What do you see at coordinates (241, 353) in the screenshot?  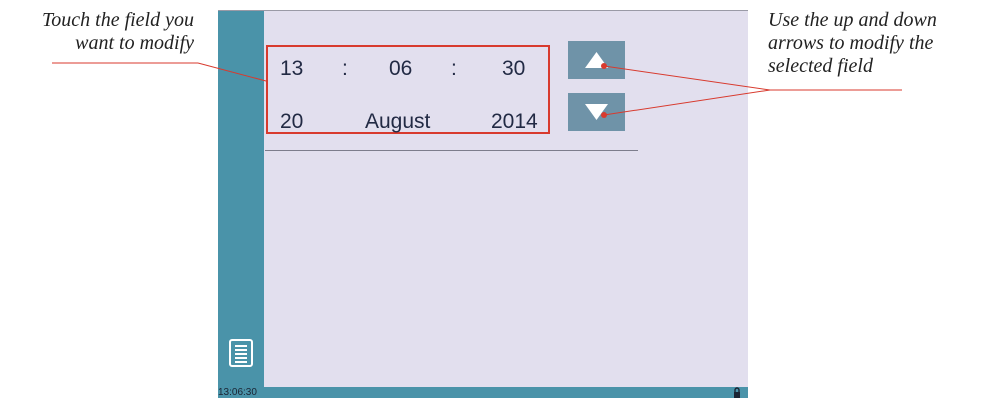 I see `menu-list-icon` at bounding box center [241, 353].